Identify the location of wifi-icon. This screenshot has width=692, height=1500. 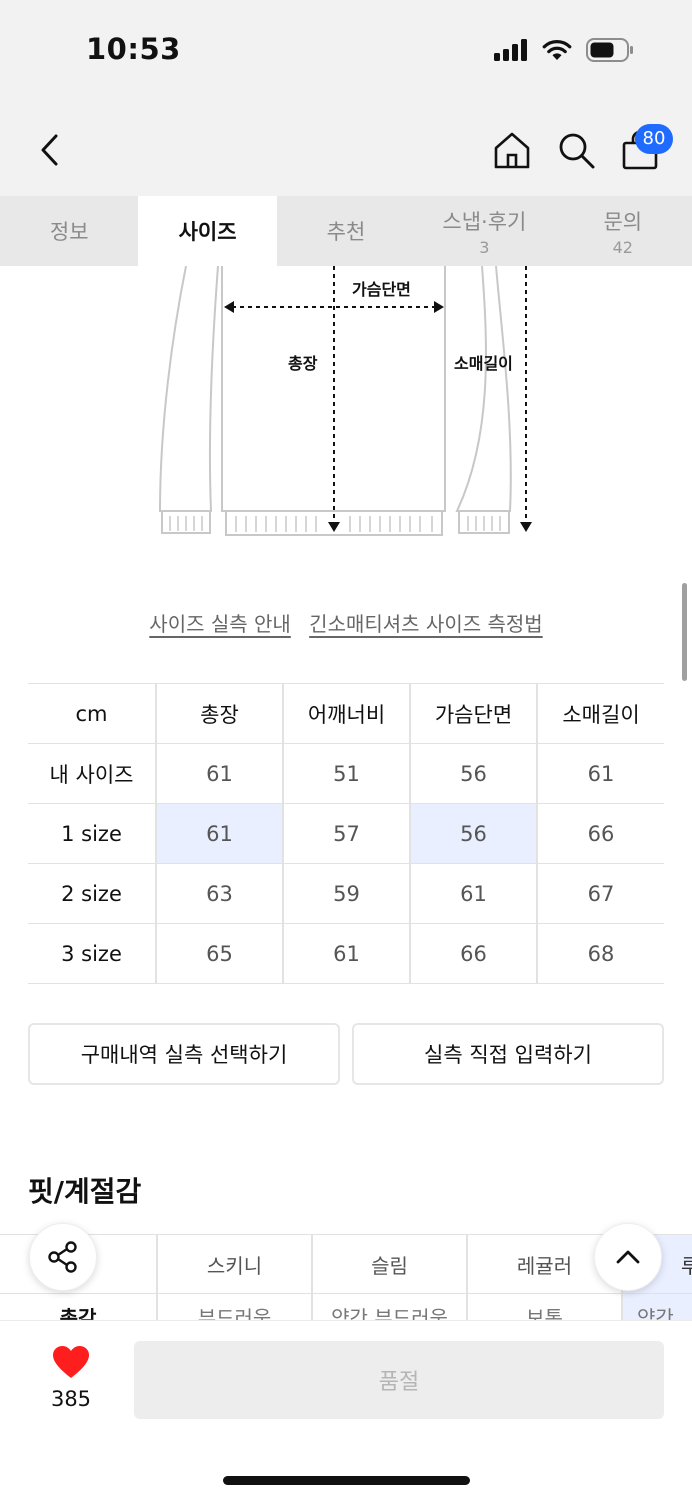
(557, 50).